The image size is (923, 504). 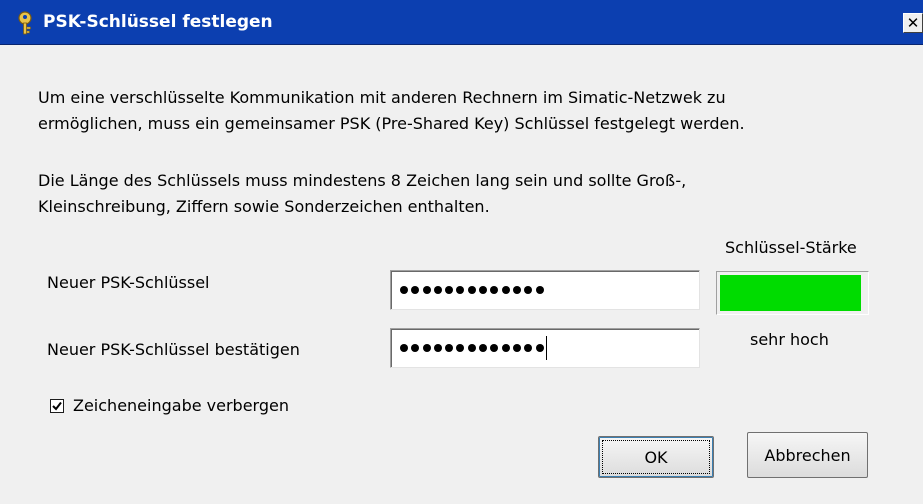 I want to click on close-icon: ✕, so click(x=913, y=22).